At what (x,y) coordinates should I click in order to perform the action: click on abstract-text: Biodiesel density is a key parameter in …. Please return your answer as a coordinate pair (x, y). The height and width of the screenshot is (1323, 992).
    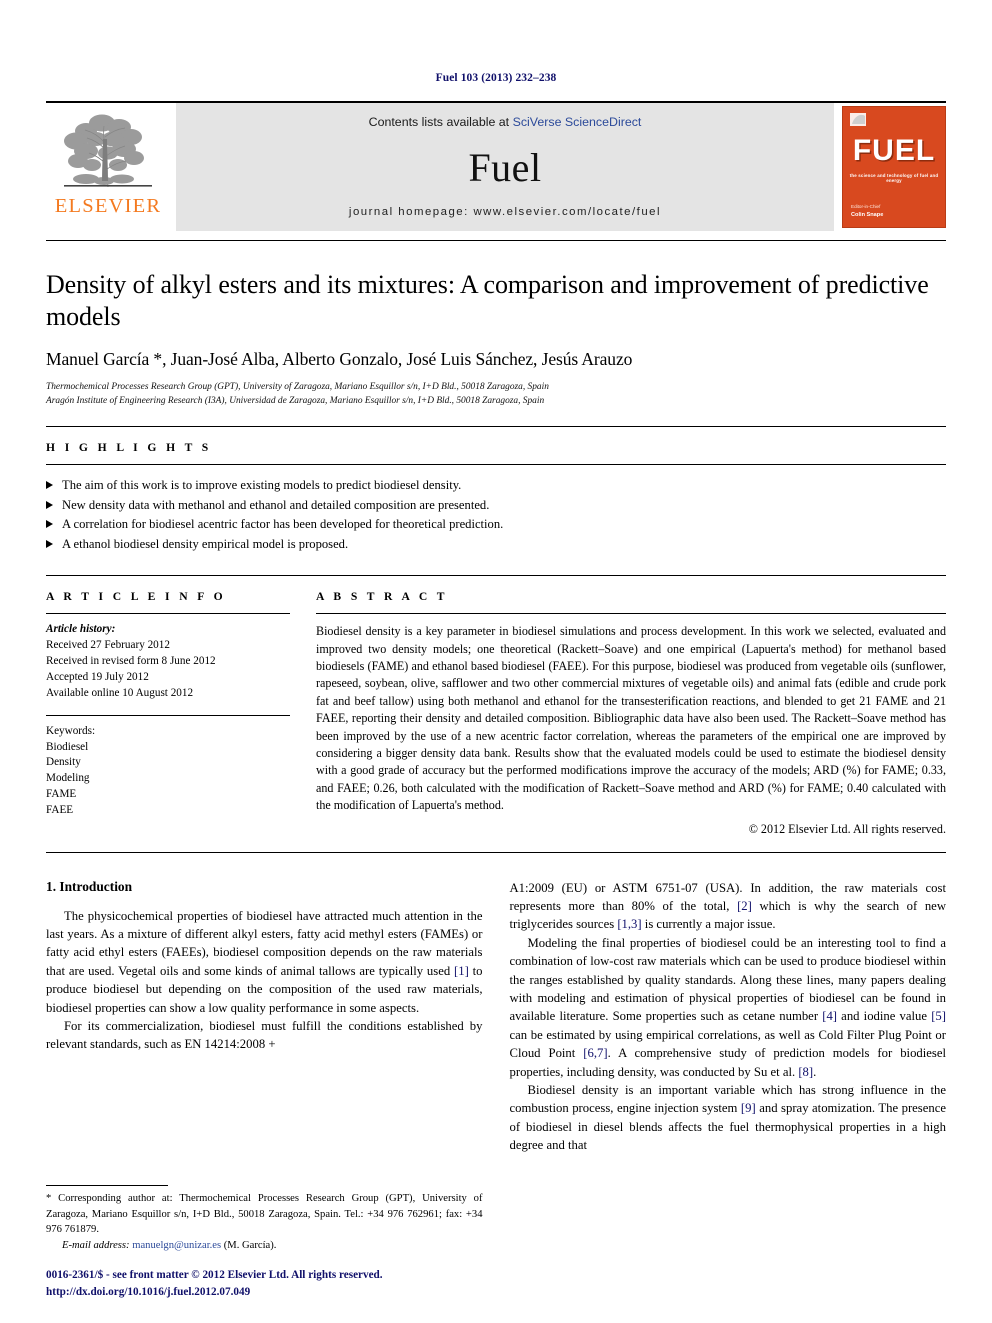
    Looking at the image, I should click on (631, 718).